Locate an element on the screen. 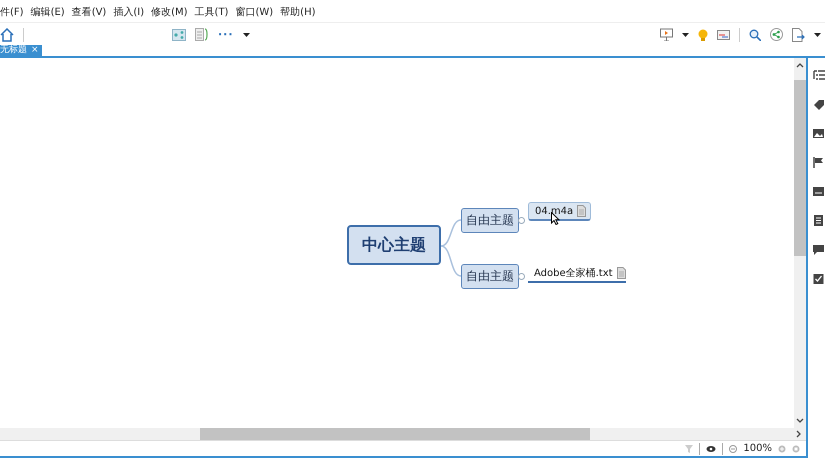  attachment-topic: Adobe全家桶.txt is located at coordinates (577, 274).